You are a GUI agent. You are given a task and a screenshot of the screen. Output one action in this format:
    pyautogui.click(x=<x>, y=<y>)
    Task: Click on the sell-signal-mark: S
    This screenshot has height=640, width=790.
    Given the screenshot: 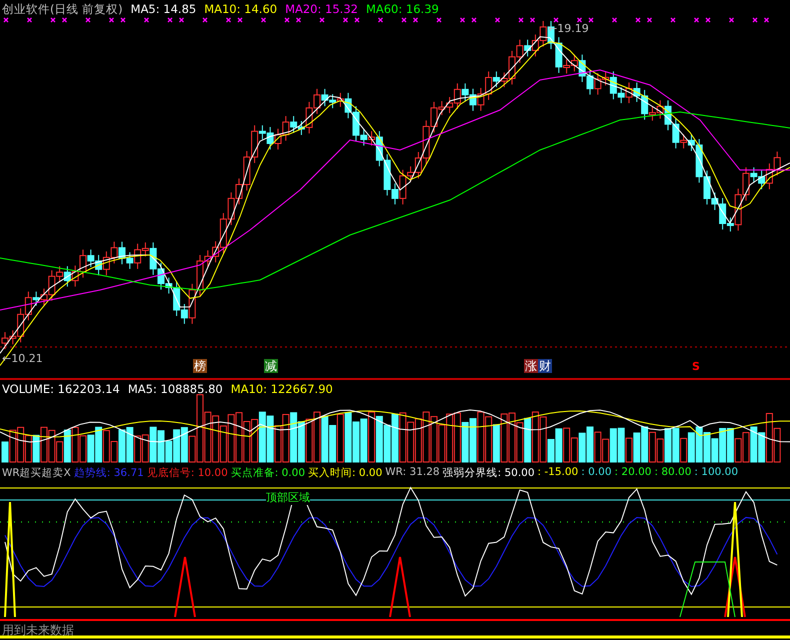 What is the action you would take?
    pyautogui.click(x=696, y=367)
    